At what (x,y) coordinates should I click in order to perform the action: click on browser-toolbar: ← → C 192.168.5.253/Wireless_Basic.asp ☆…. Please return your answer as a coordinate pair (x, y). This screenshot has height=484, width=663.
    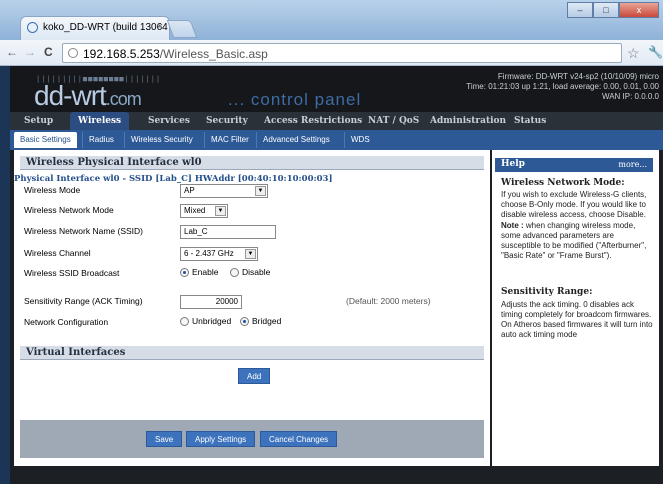
    Looking at the image, I should click on (331, 53).